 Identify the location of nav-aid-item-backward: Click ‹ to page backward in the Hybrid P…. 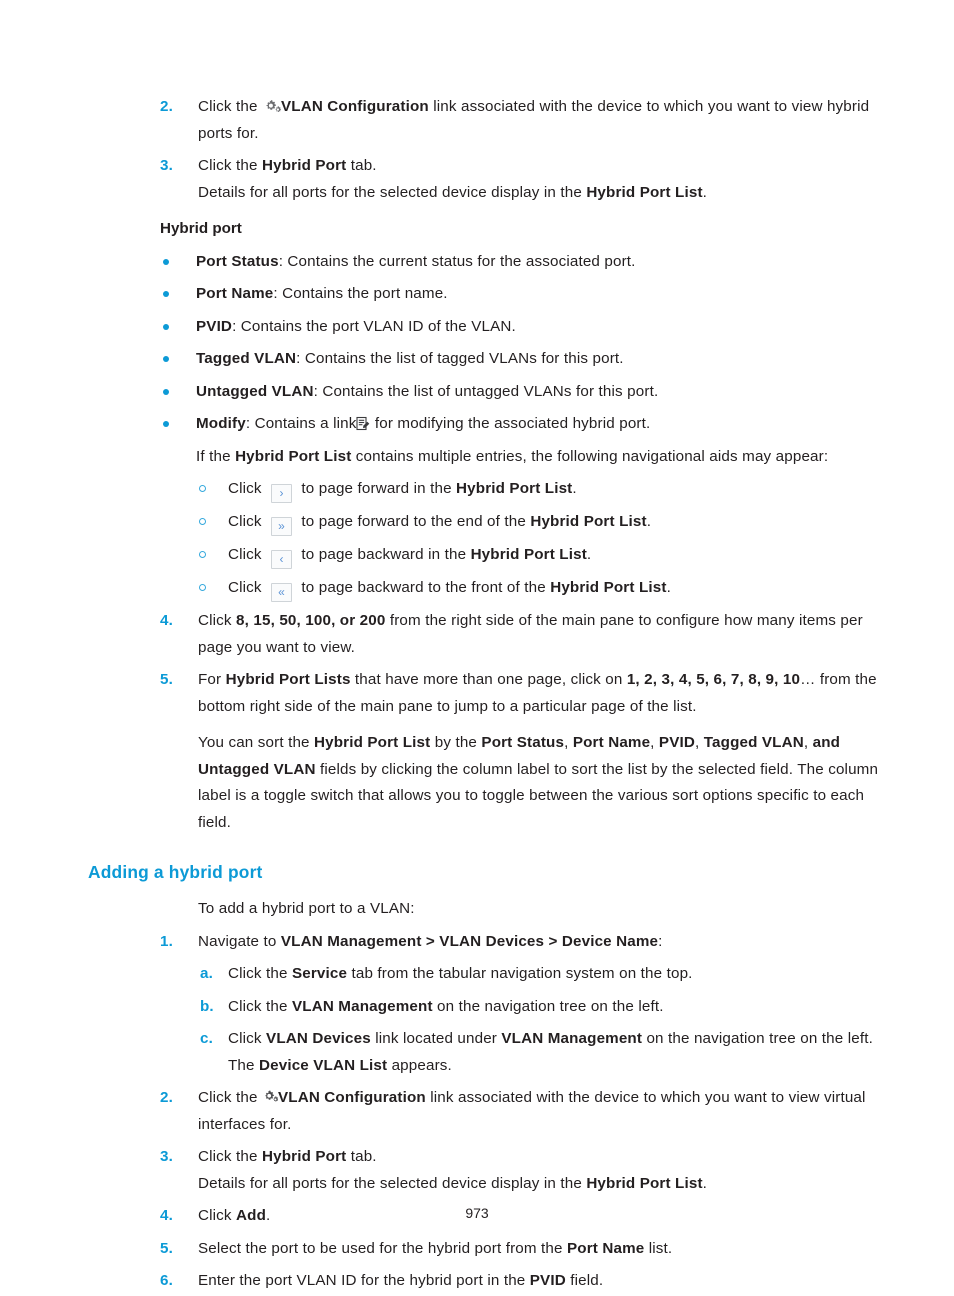
(477, 555).